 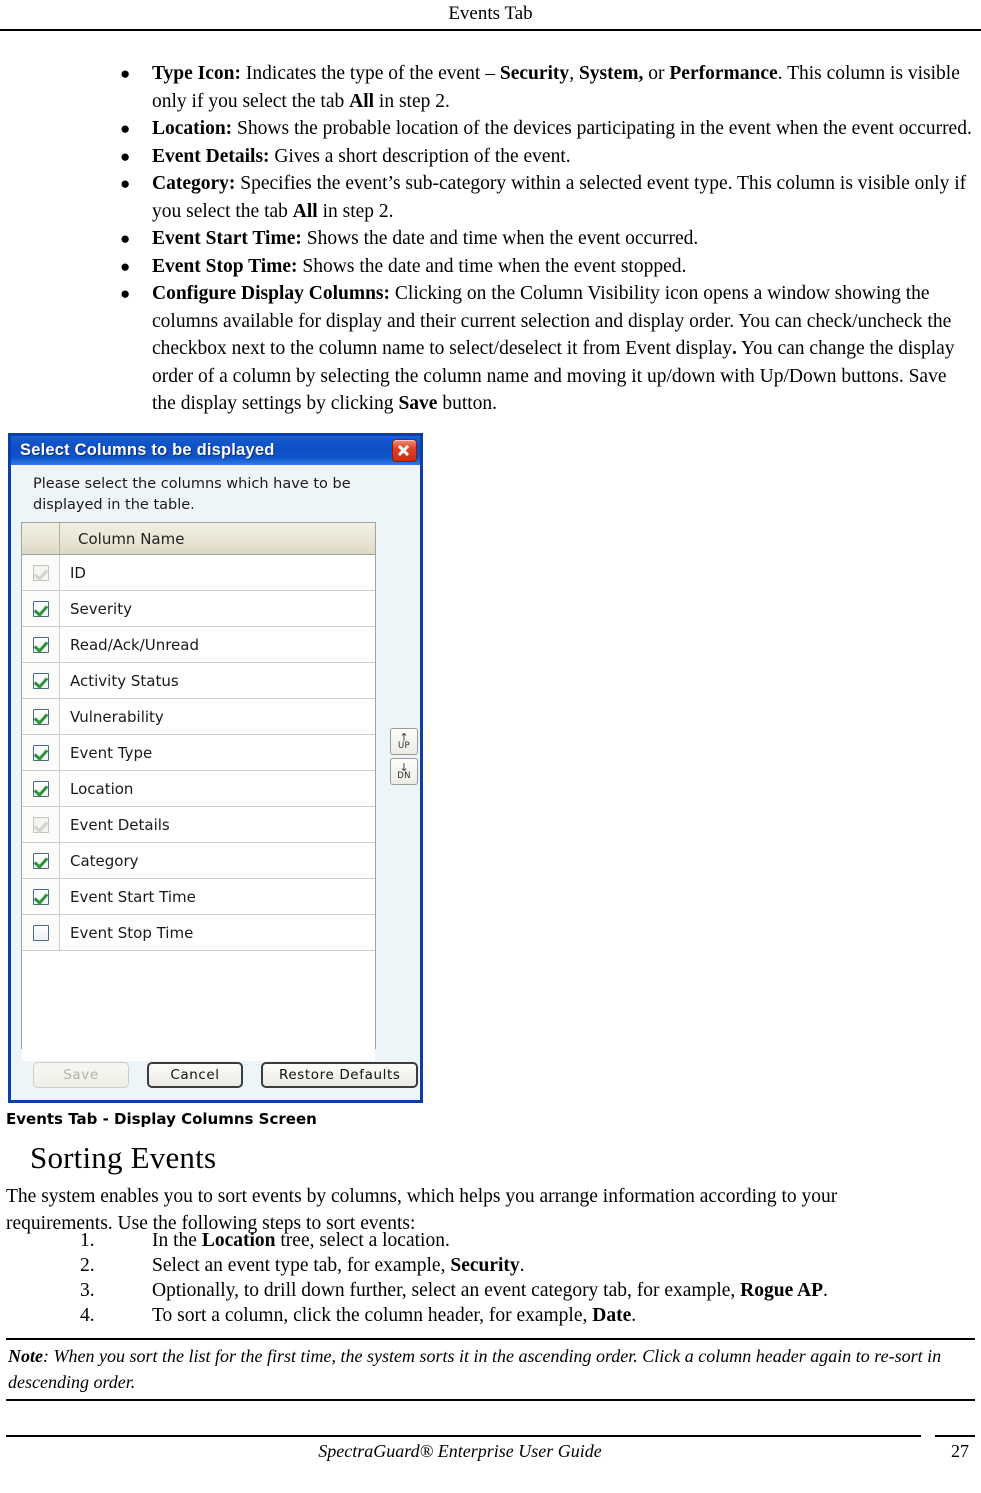 What do you see at coordinates (362, 1240) in the screenshot?
I see `body-text: tree, select a location.` at bounding box center [362, 1240].